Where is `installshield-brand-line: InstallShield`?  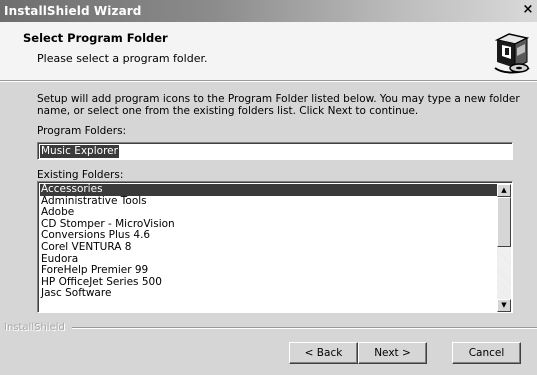
installshield-brand-line: InstallShield is located at coordinates (268, 328).